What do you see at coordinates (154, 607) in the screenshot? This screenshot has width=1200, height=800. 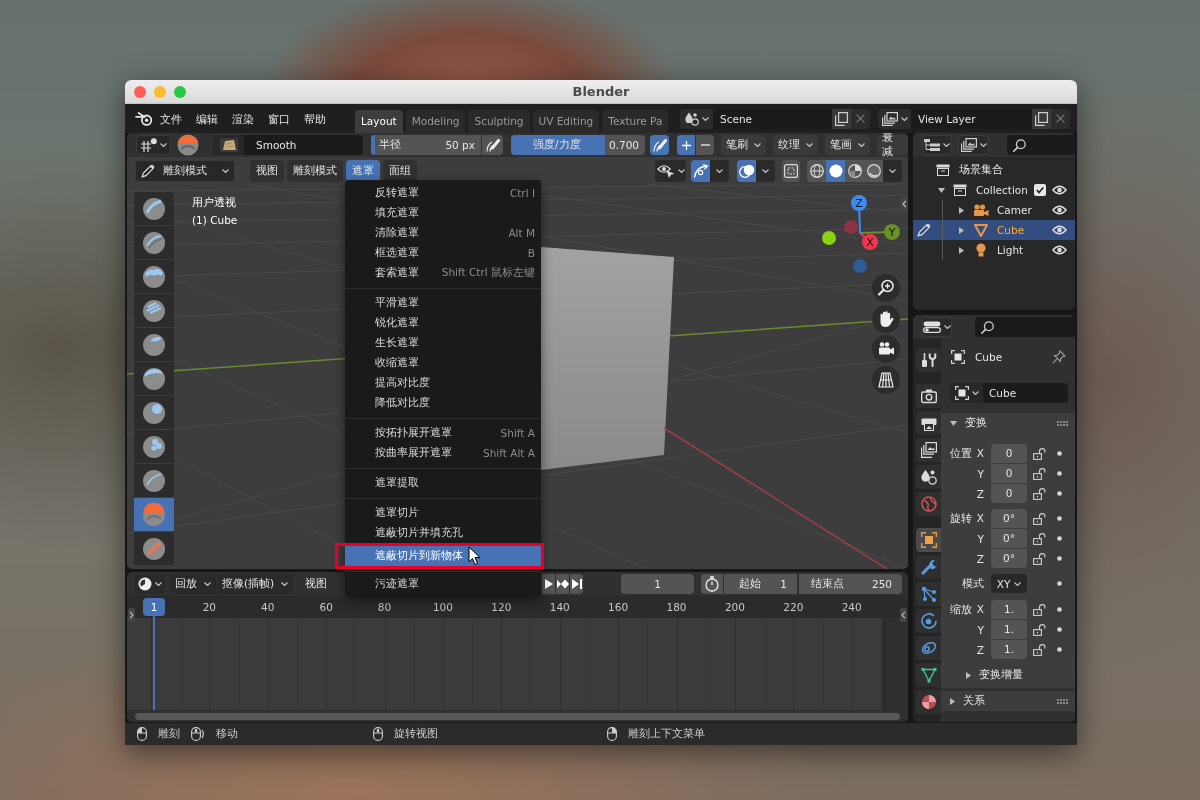 I see `current-frame-badge: 1` at bounding box center [154, 607].